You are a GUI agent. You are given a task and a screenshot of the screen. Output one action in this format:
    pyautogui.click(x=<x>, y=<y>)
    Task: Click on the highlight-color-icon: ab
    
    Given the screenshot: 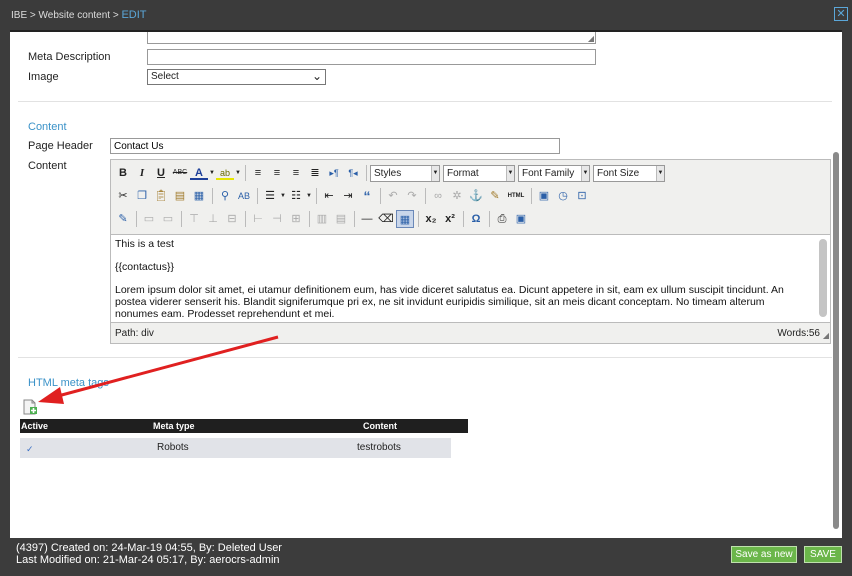 What is the action you would take?
    pyautogui.click(x=225, y=173)
    